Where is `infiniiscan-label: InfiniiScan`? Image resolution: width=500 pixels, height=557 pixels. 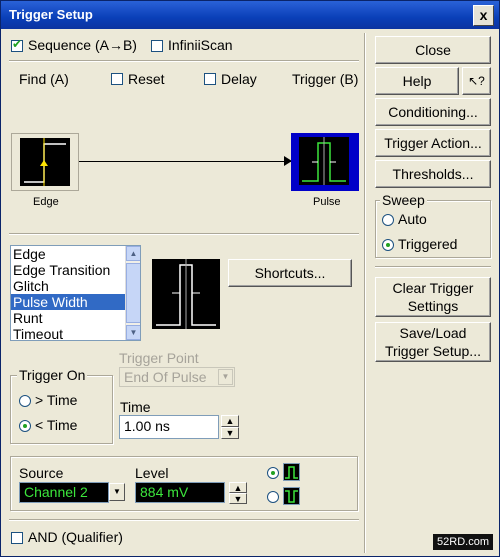
infiniiscan-label: InfiniiScan is located at coordinates (200, 45).